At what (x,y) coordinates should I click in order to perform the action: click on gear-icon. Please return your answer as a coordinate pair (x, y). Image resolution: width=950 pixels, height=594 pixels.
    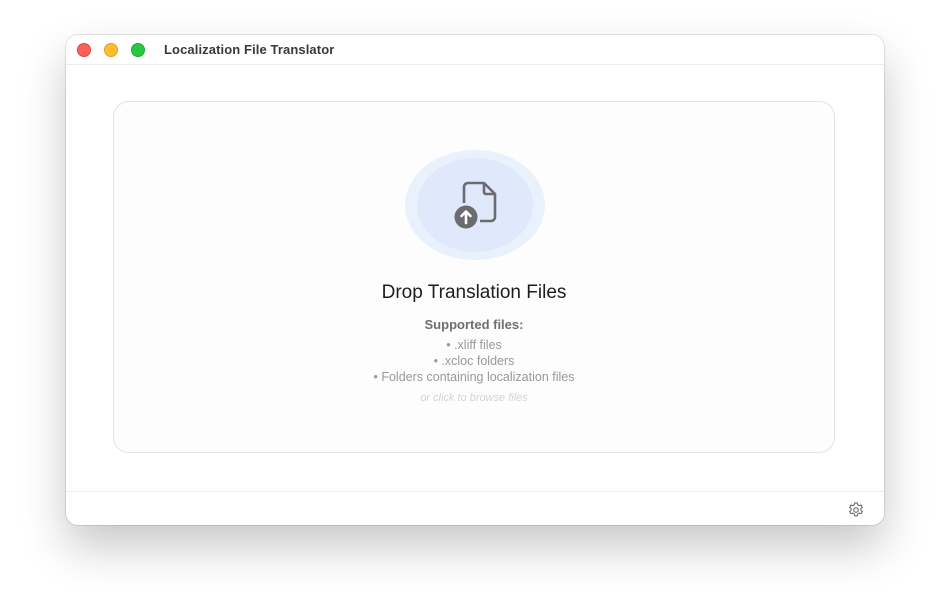
    Looking at the image, I should click on (856, 510).